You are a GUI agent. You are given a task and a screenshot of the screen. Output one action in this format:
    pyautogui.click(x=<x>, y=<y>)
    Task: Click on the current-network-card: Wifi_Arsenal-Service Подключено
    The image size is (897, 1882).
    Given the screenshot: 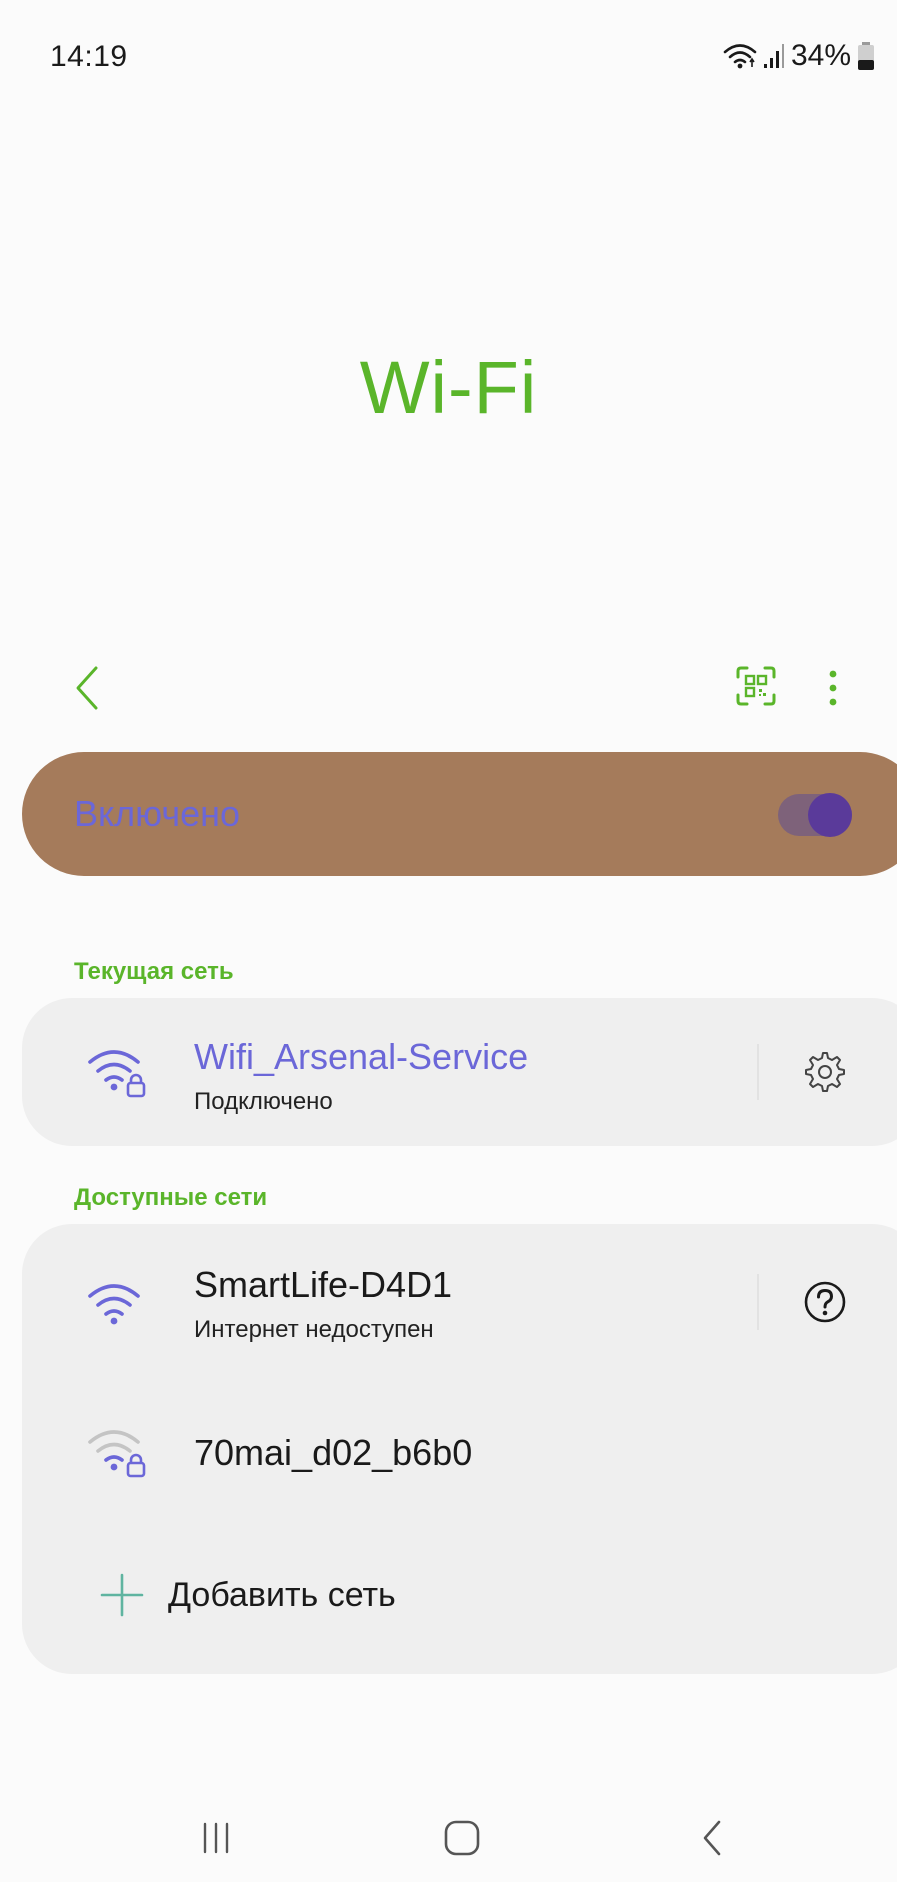 What is the action you would take?
    pyautogui.click(x=459, y=1072)
    